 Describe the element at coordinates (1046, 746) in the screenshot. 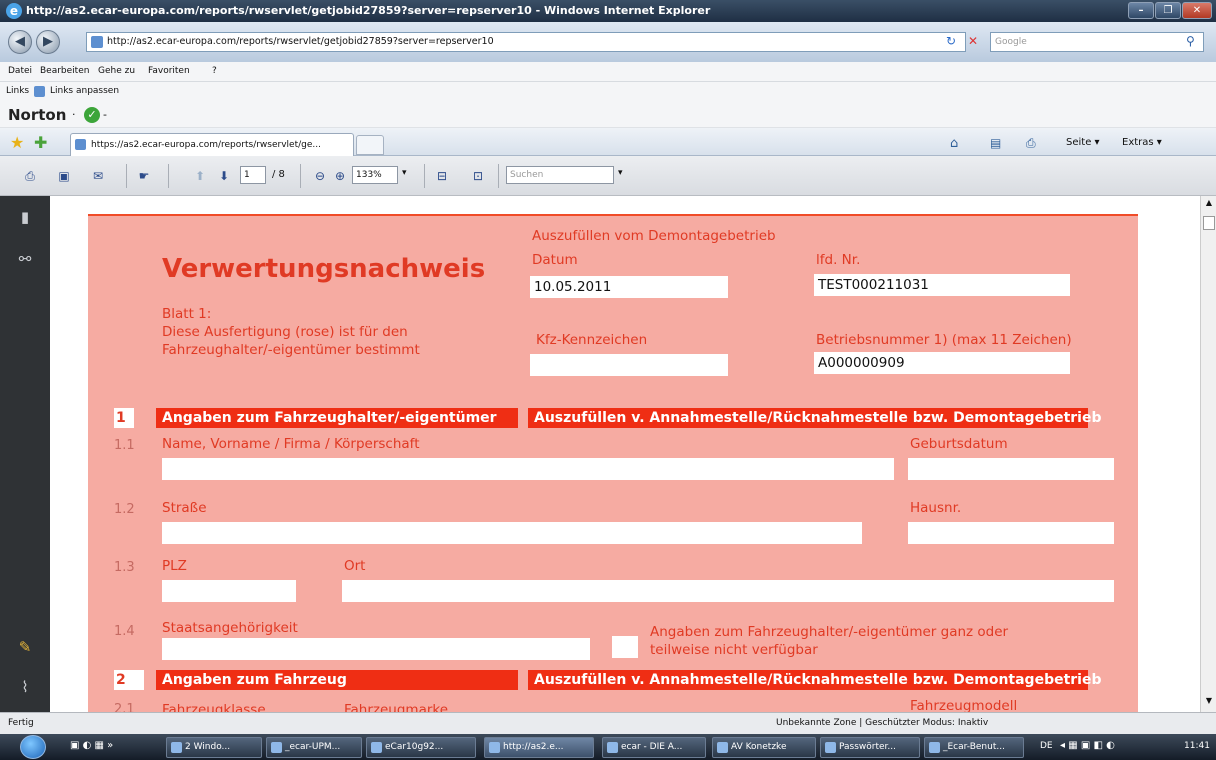

I see `language-indicator: DE` at that location.